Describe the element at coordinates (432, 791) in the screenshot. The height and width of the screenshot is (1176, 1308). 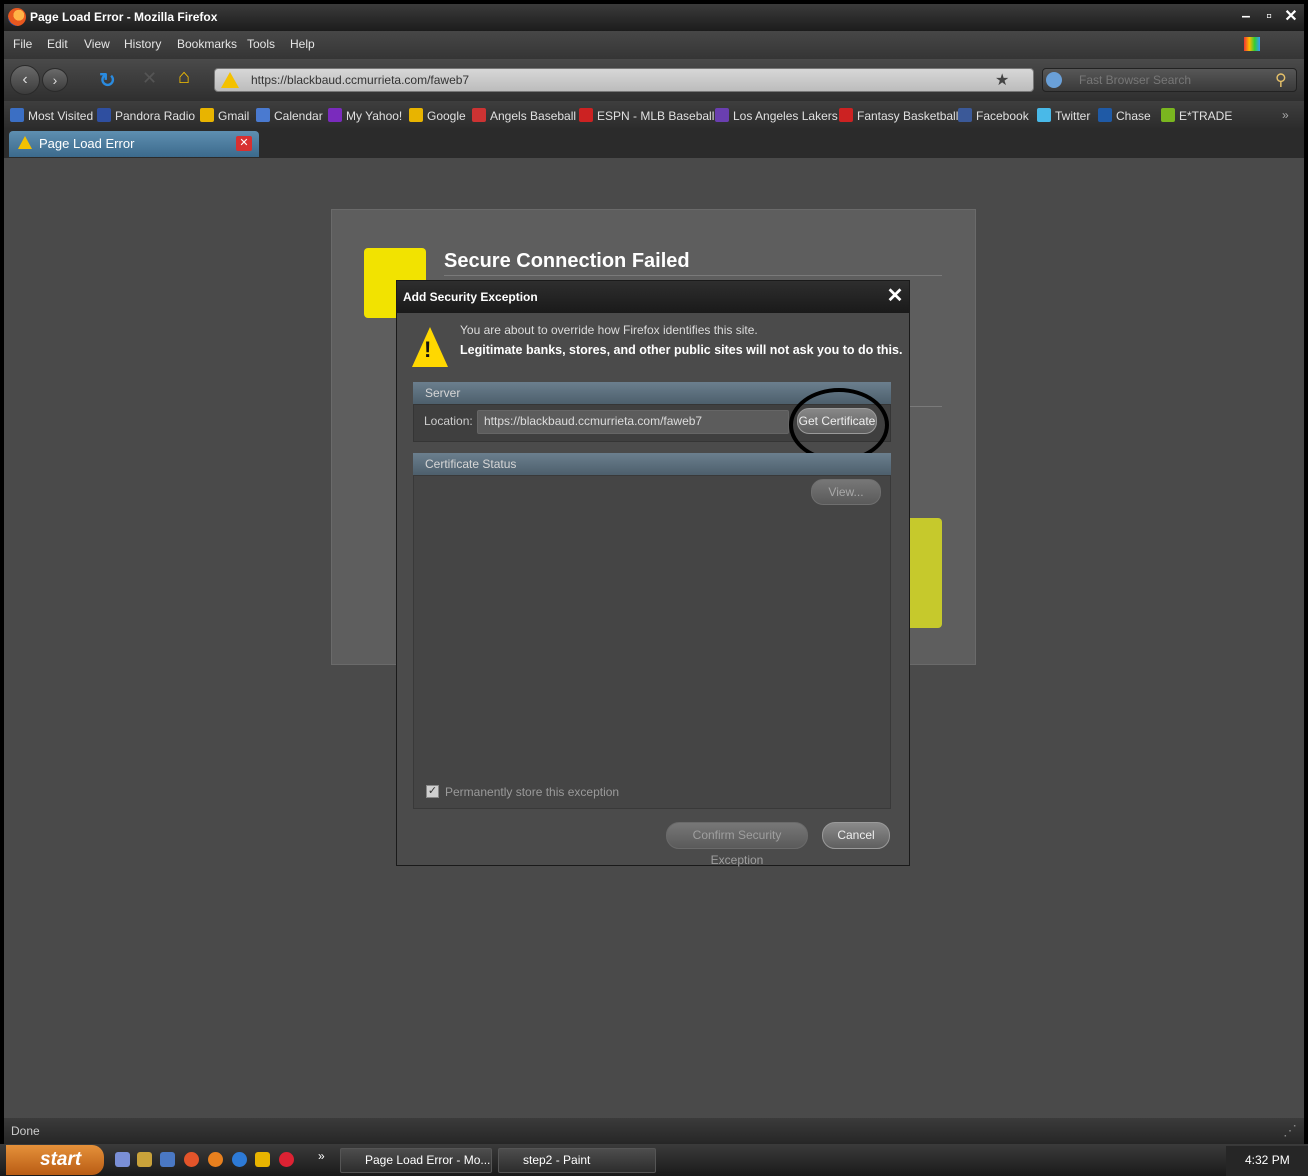
I see `permanent-store-checkbox: ✓` at that location.